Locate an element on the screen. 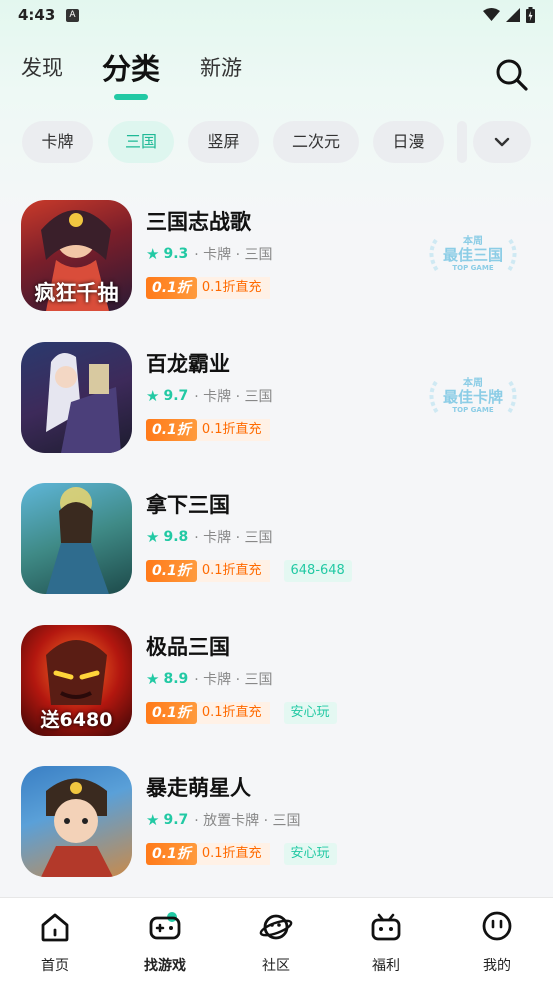 The height and width of the screenshot is (985, 553). nav-find-games: 找游戏 is located at coordinates (165, 941).